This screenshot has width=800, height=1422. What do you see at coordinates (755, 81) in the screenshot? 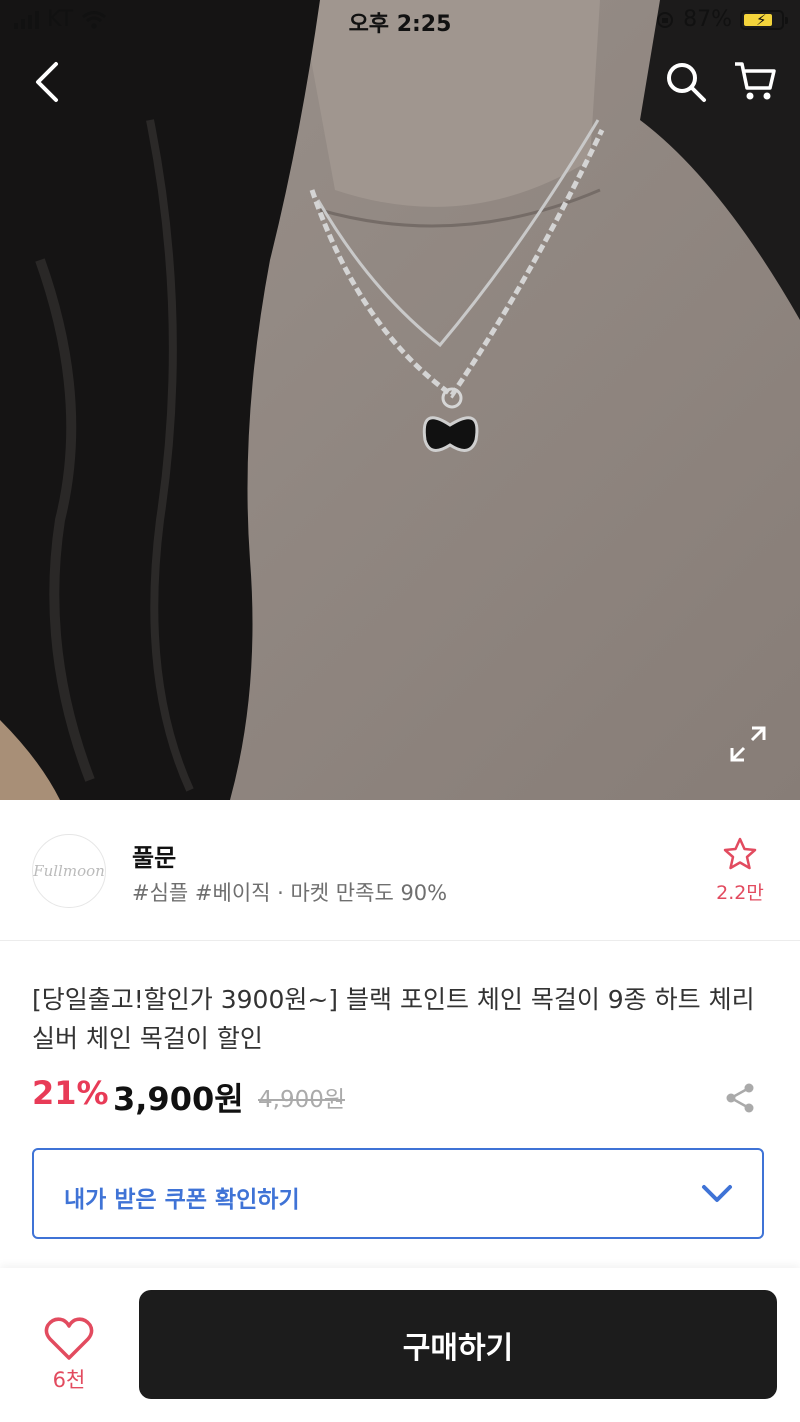
I see `cart-icon` at bounding box center [755, 81].